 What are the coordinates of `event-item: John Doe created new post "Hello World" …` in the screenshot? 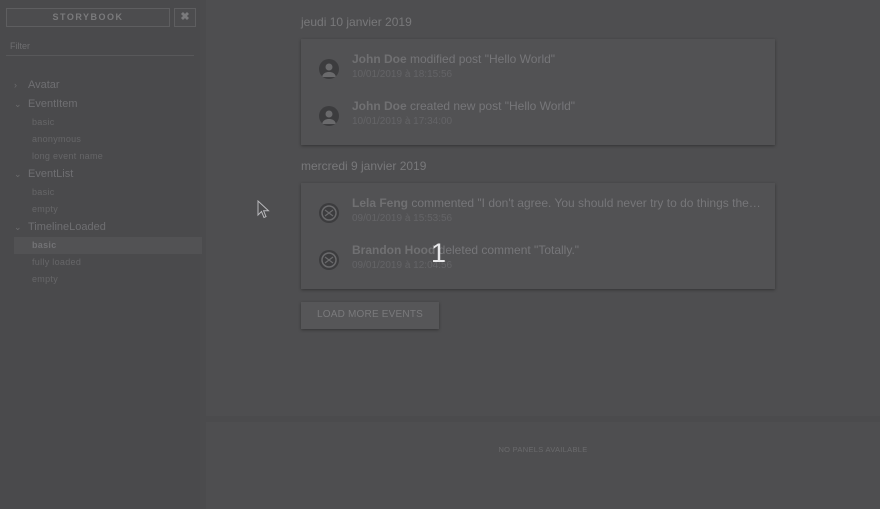 It's located at (538, 116).